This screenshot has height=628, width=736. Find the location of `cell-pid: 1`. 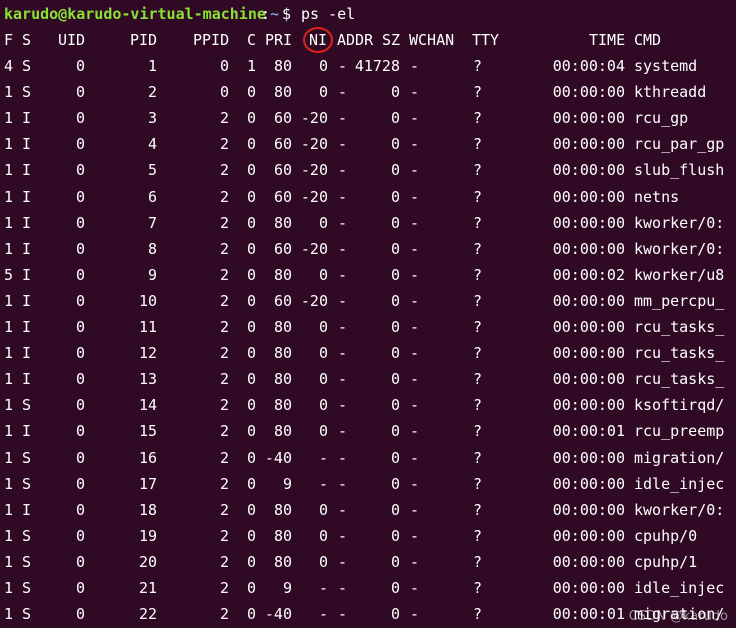

cell-pid: 1 is located at coordinates (152, 66).